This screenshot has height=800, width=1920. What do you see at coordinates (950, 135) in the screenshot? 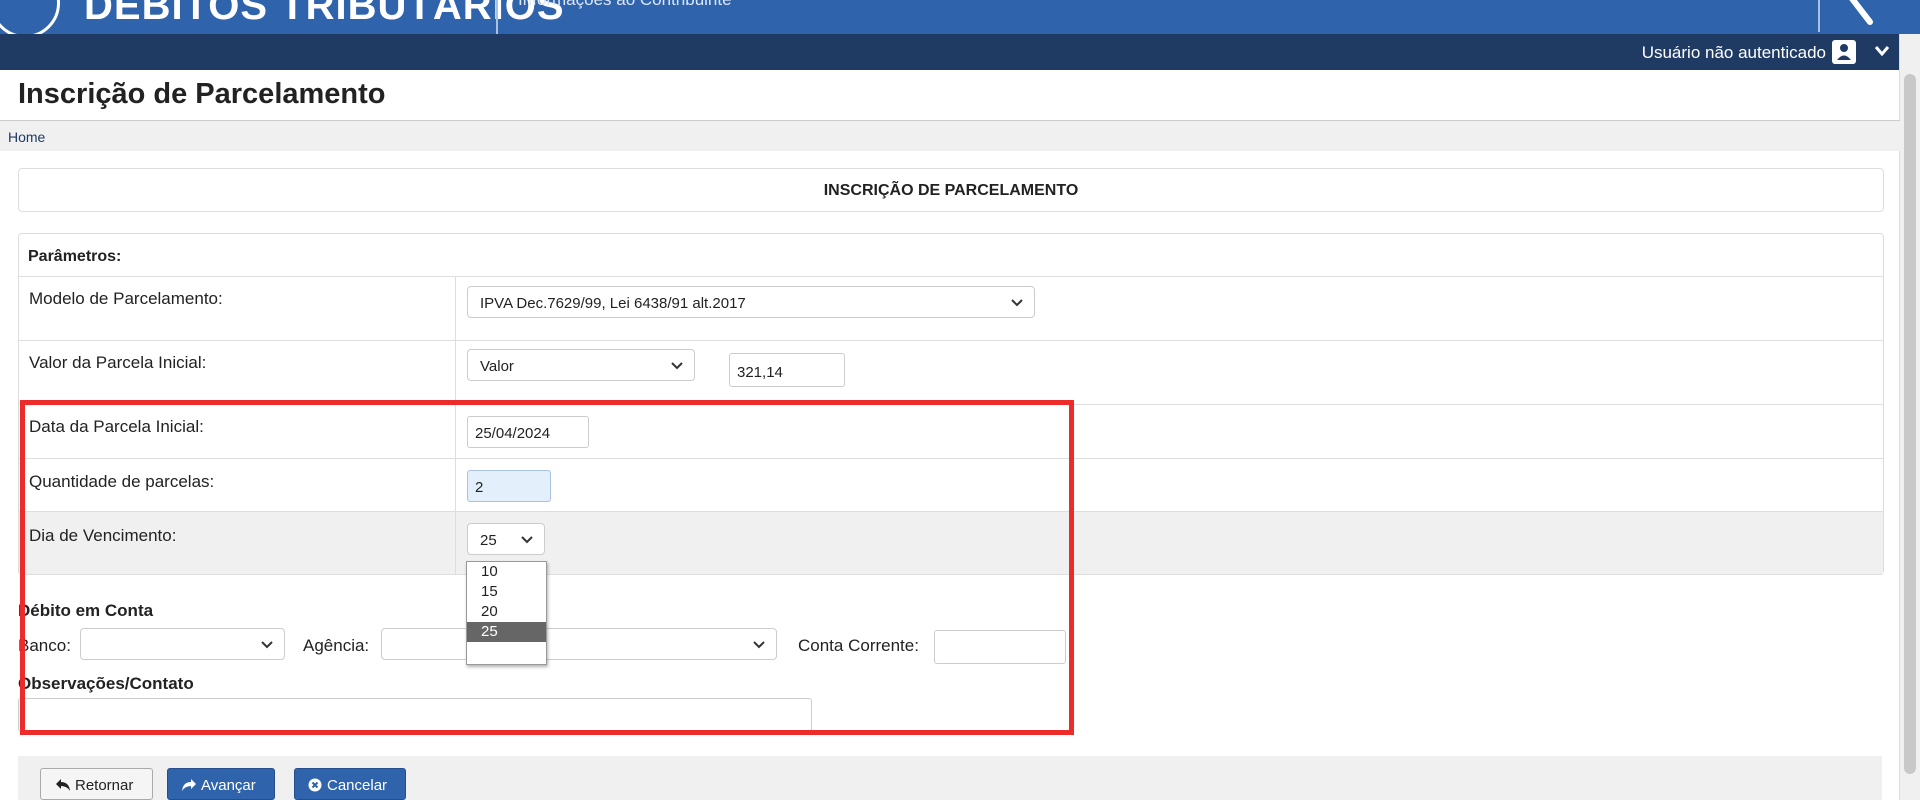
I see `breadcrumb: Home` at bounding box center [950, 135].